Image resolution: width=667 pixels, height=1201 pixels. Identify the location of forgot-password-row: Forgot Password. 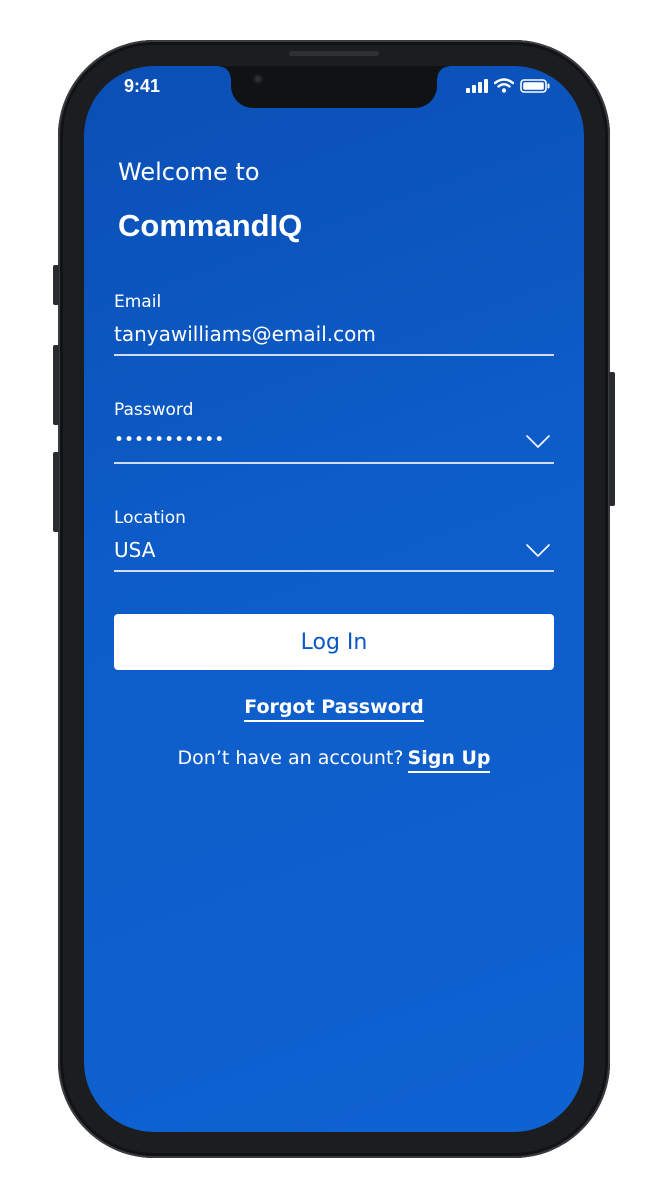
(334, 709).